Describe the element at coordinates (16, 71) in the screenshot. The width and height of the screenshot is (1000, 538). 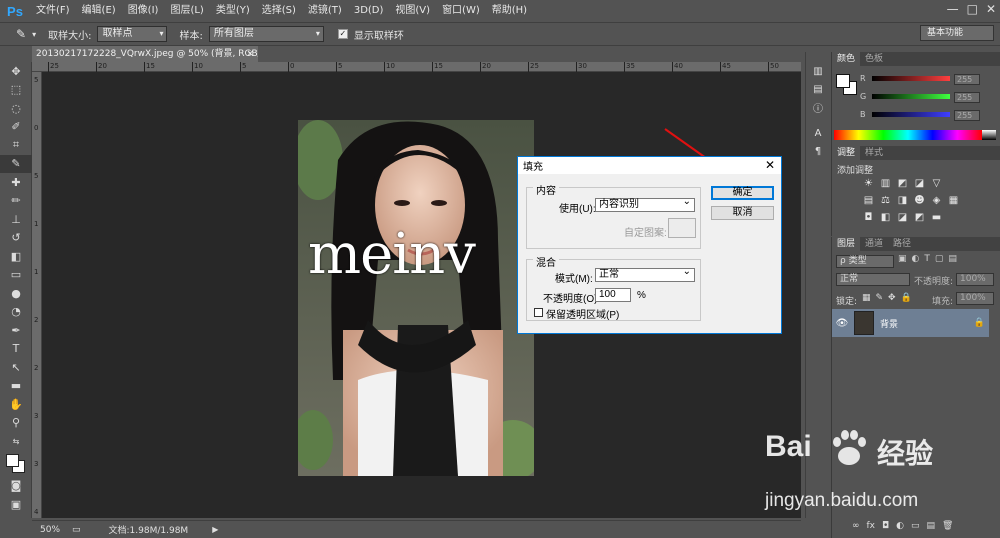
I see `move-tool-icon: ✥` at that location.